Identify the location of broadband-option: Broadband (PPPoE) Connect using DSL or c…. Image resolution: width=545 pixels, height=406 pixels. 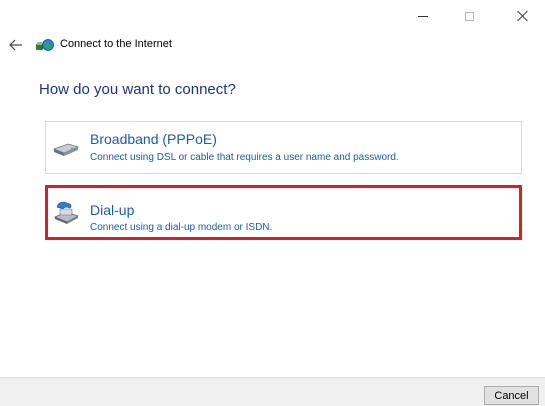
(283, 147).